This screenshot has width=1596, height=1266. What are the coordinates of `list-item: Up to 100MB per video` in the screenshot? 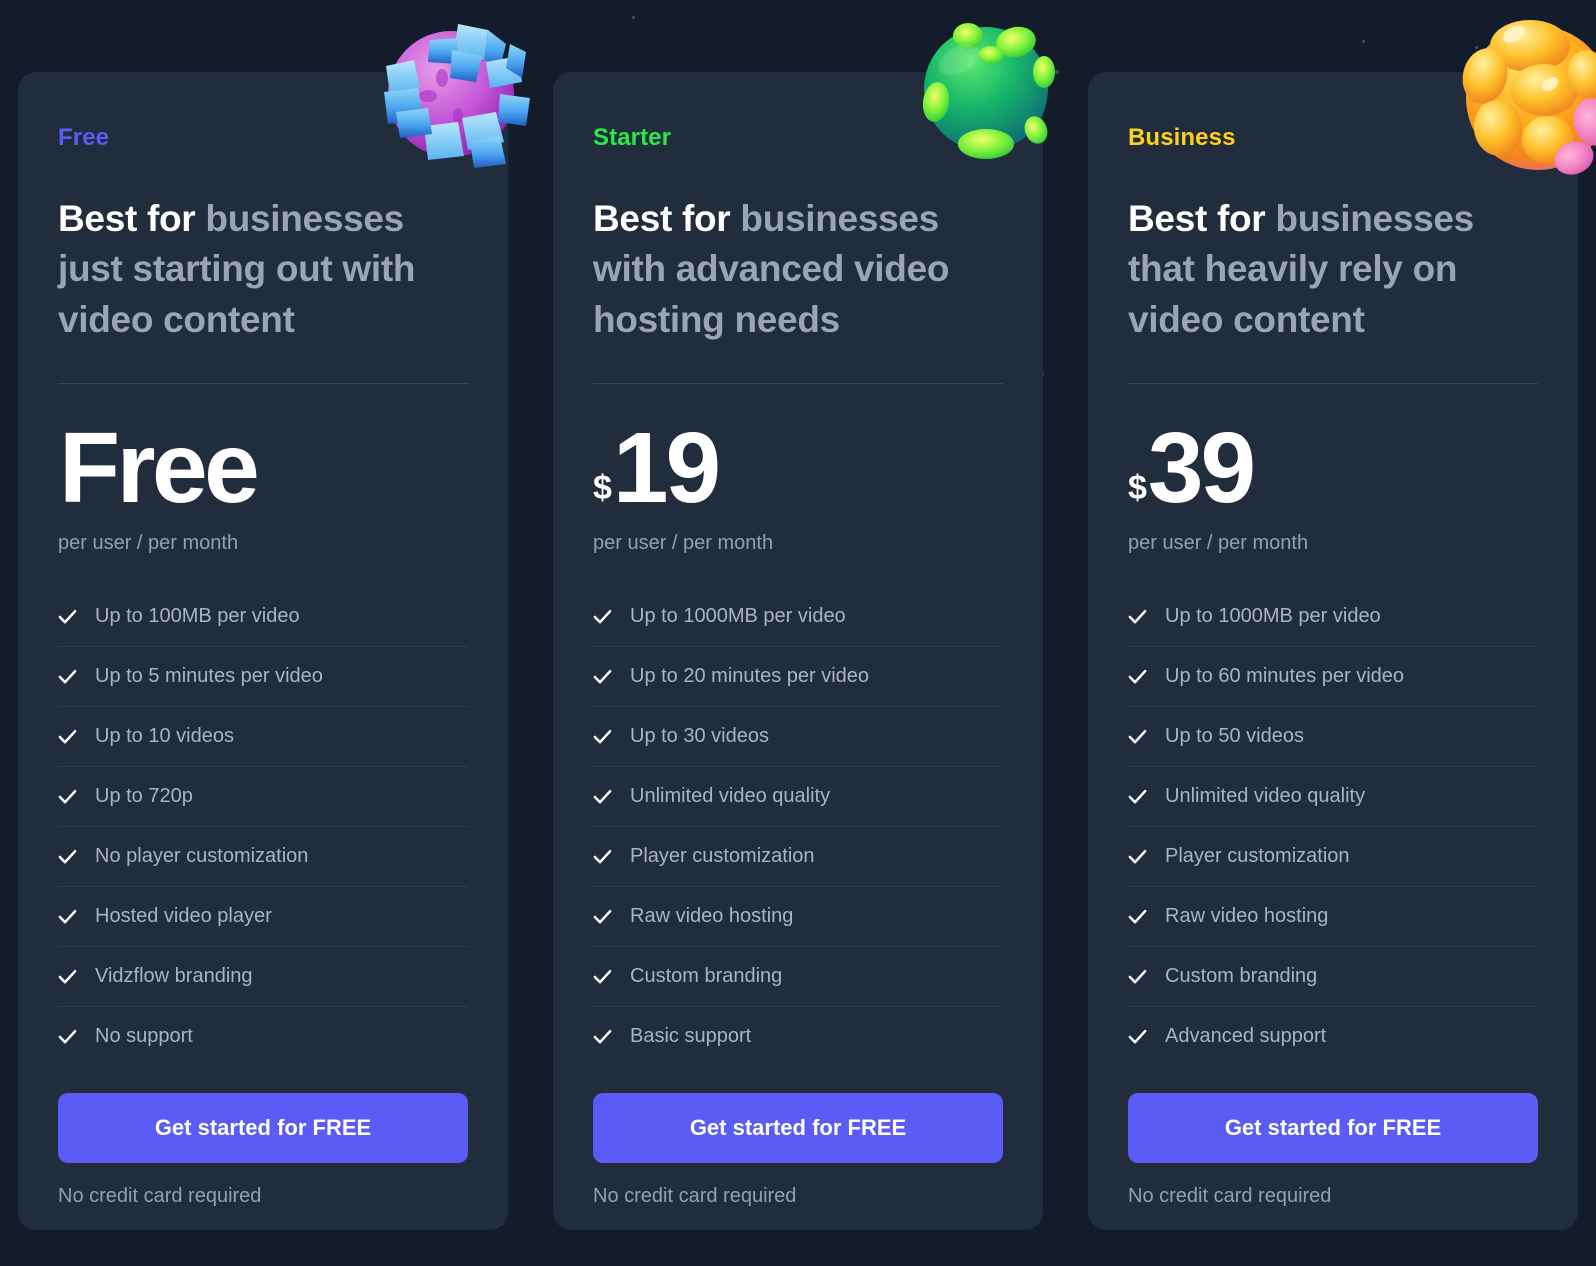 It's located at (263, 617).